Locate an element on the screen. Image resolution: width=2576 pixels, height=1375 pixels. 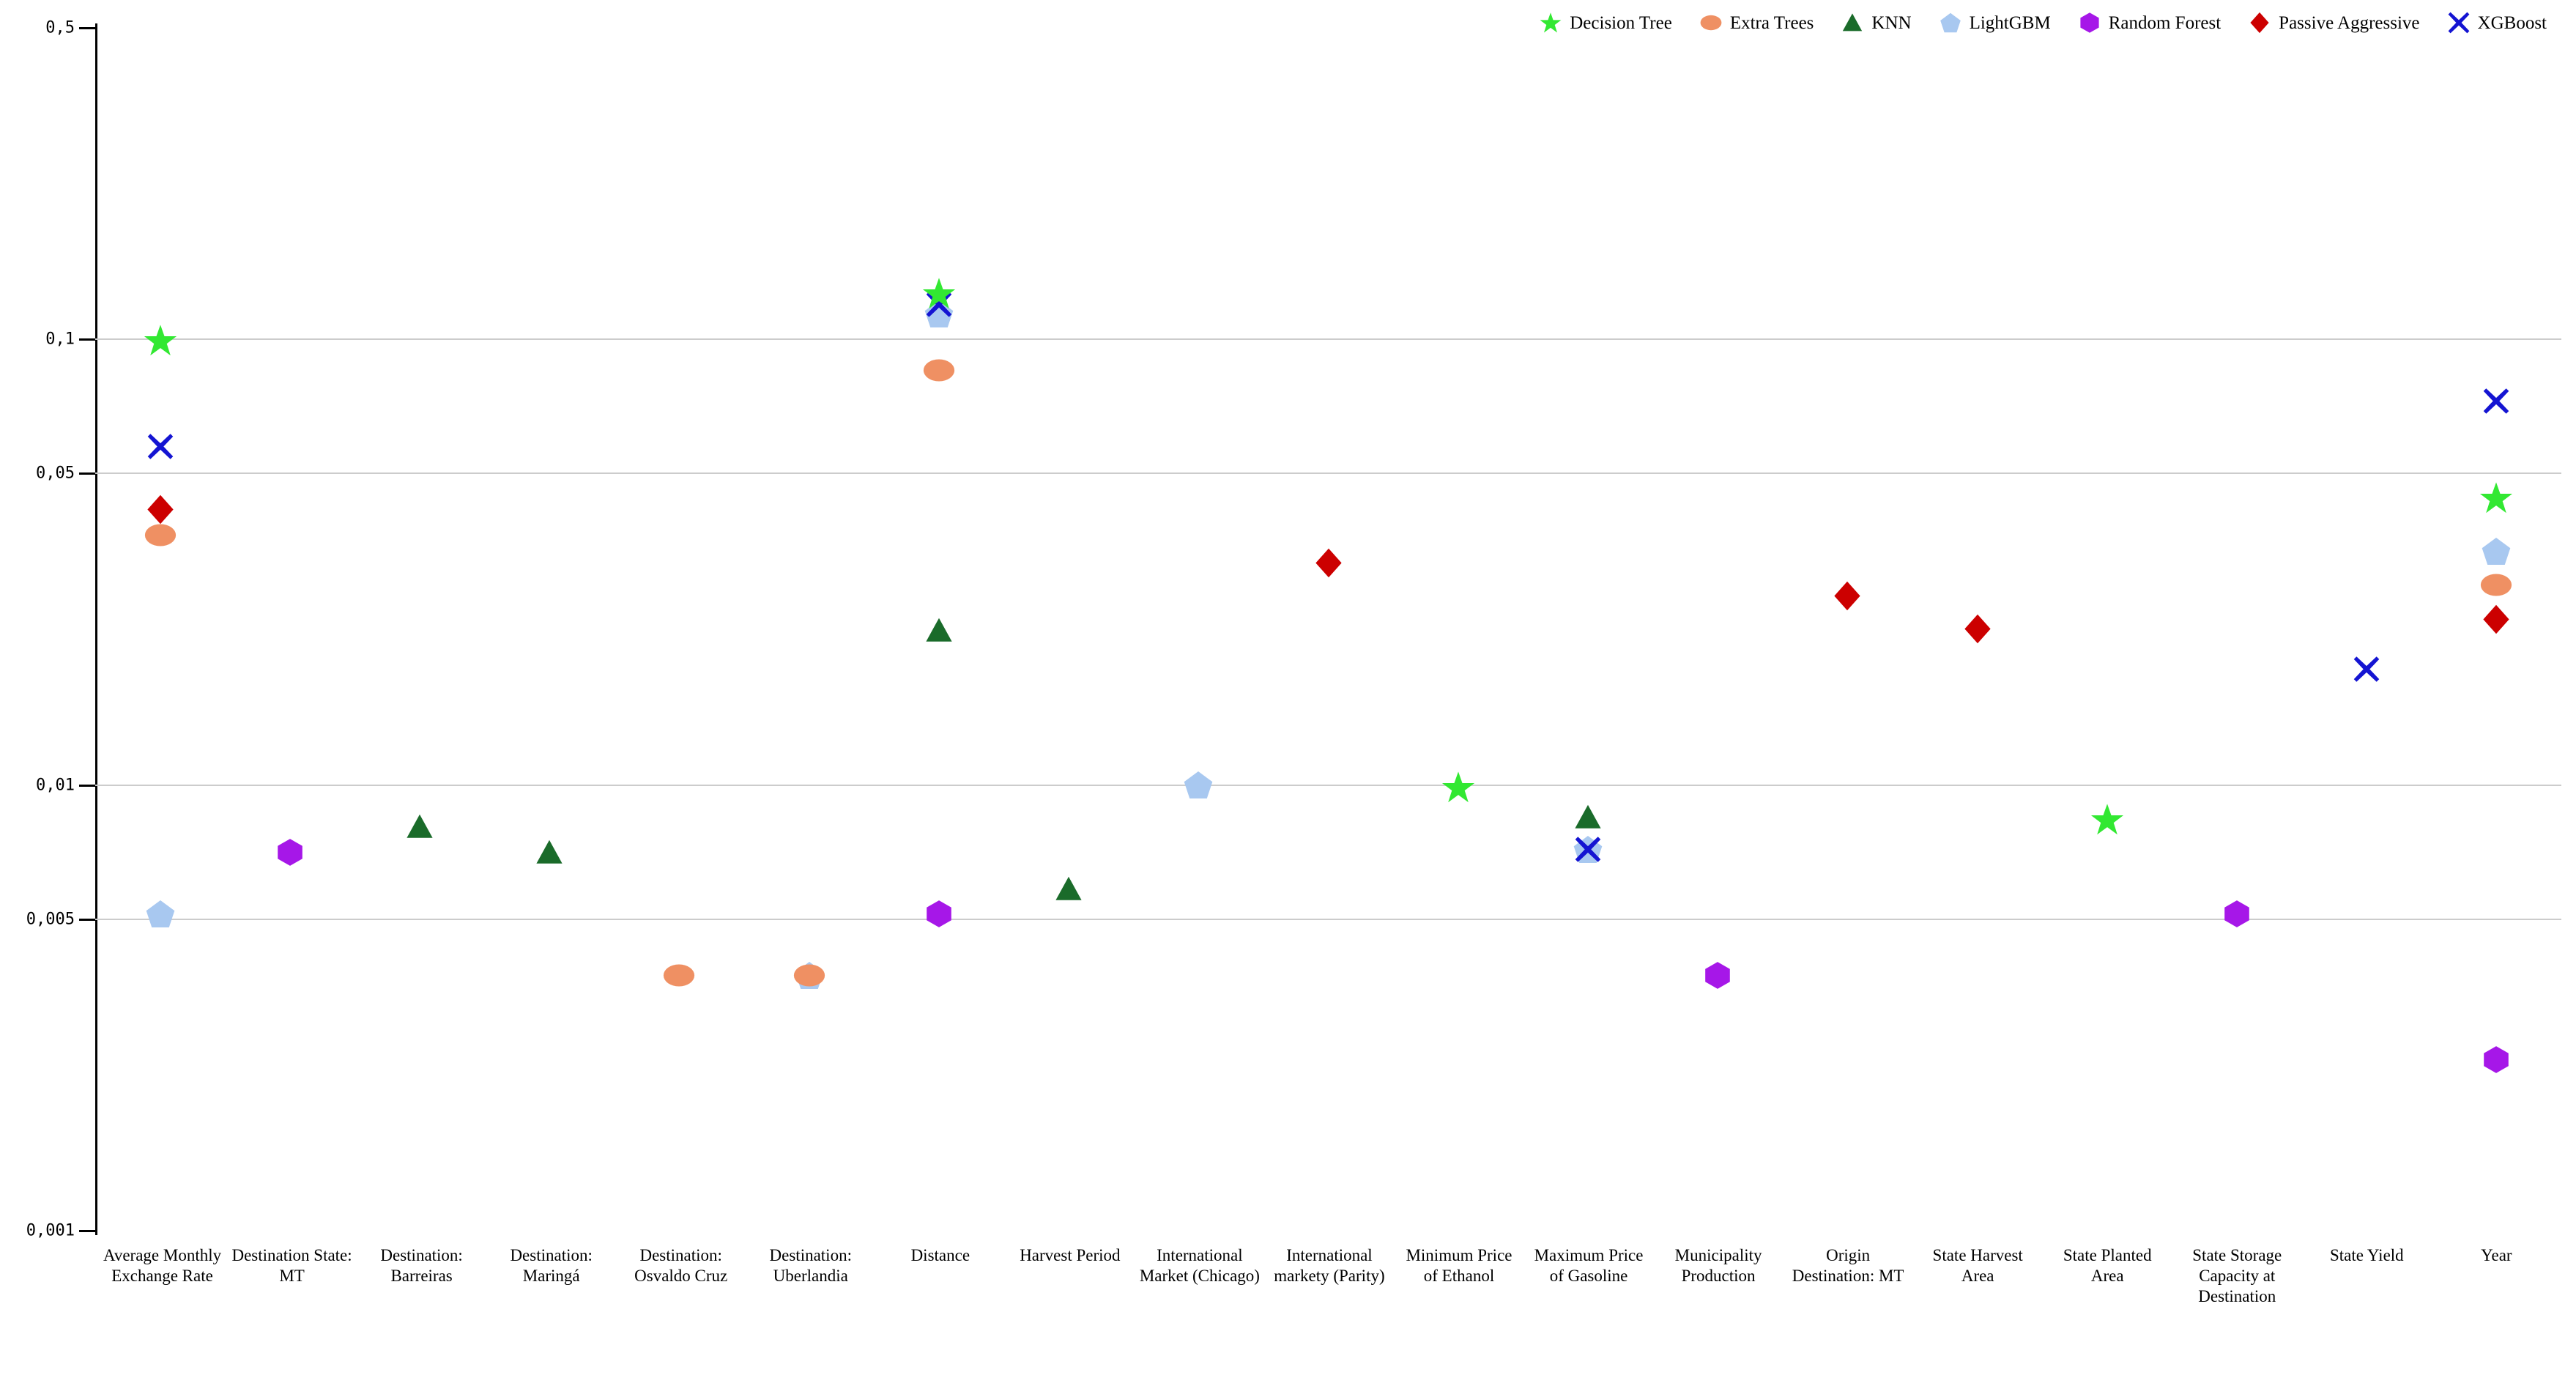
y-axis-tick-label: 0,005 is located at coordinates (50, 919).